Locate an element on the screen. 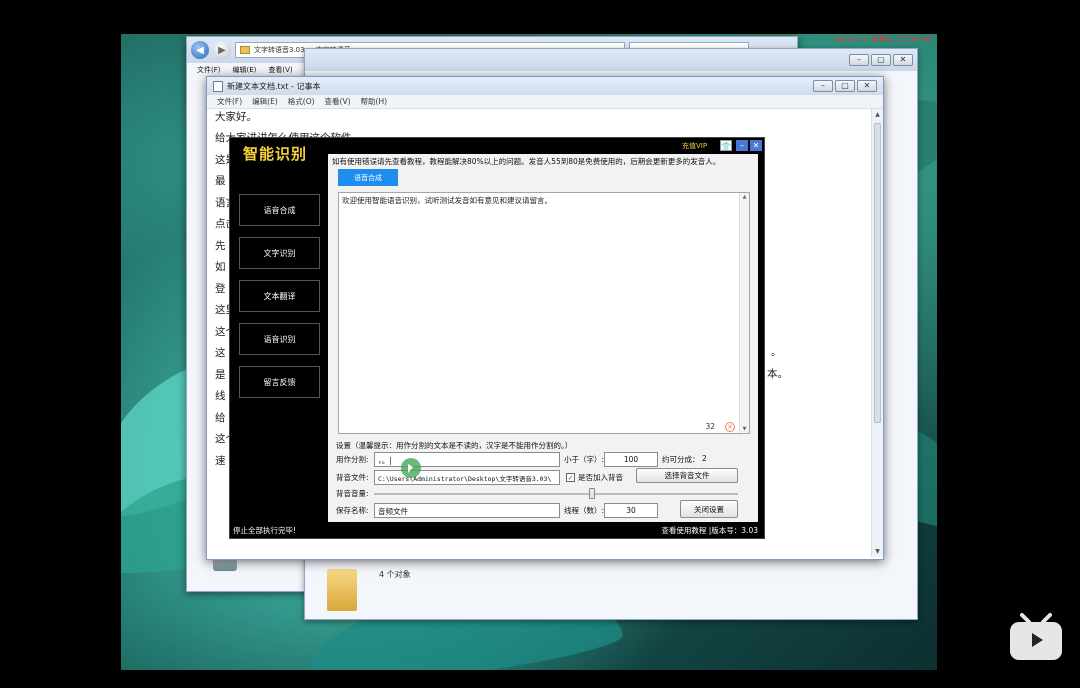 The width and height of the screenshot is (1080, 688). notepad-line-end: 本。 is located at coordinates (777, 374).